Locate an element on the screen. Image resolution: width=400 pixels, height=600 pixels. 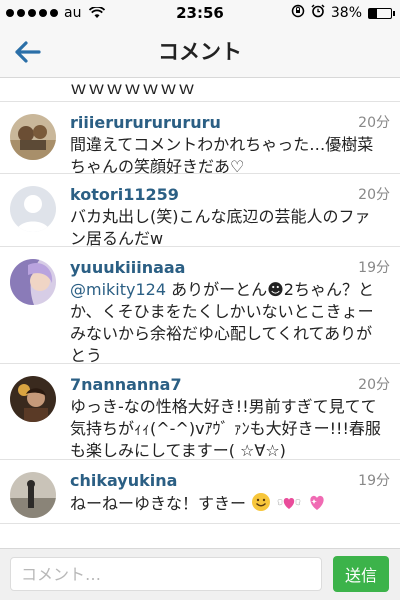
battery-percent: 38% is located at coordinates (346, 13).